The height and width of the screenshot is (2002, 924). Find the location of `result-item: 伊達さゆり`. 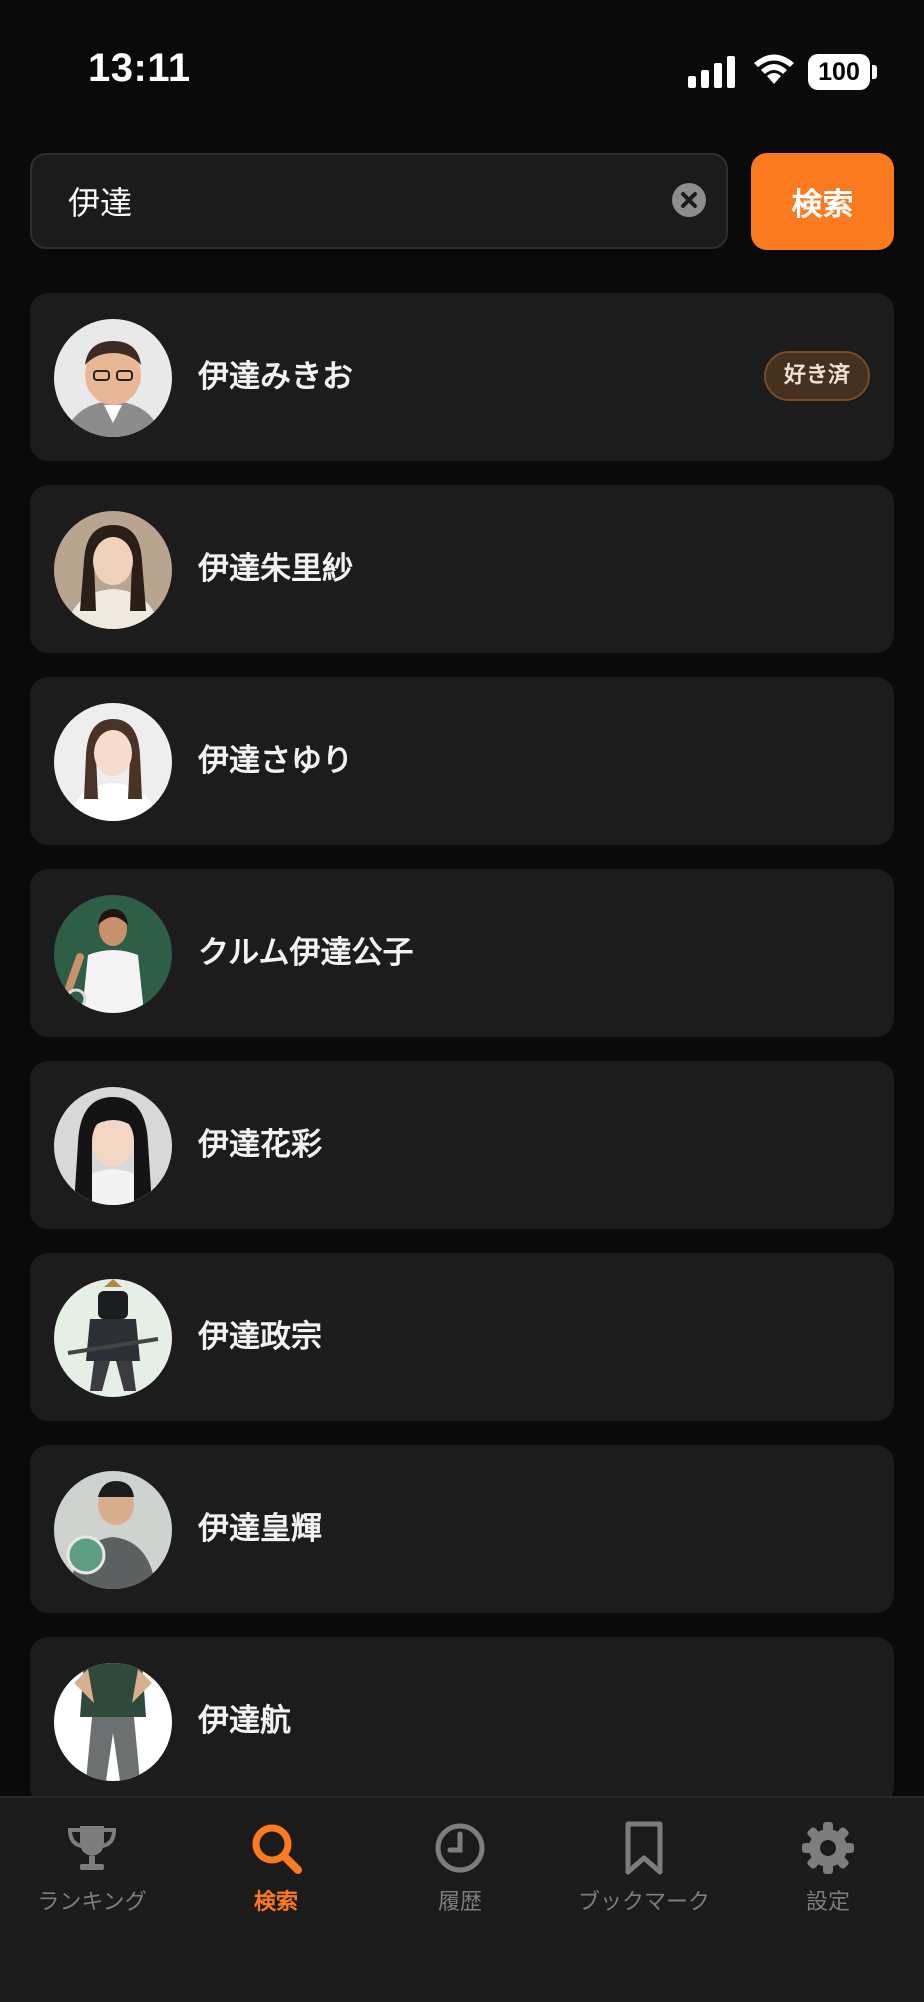

result-item: 伊達さゆり is located at coordinates (462, 761).